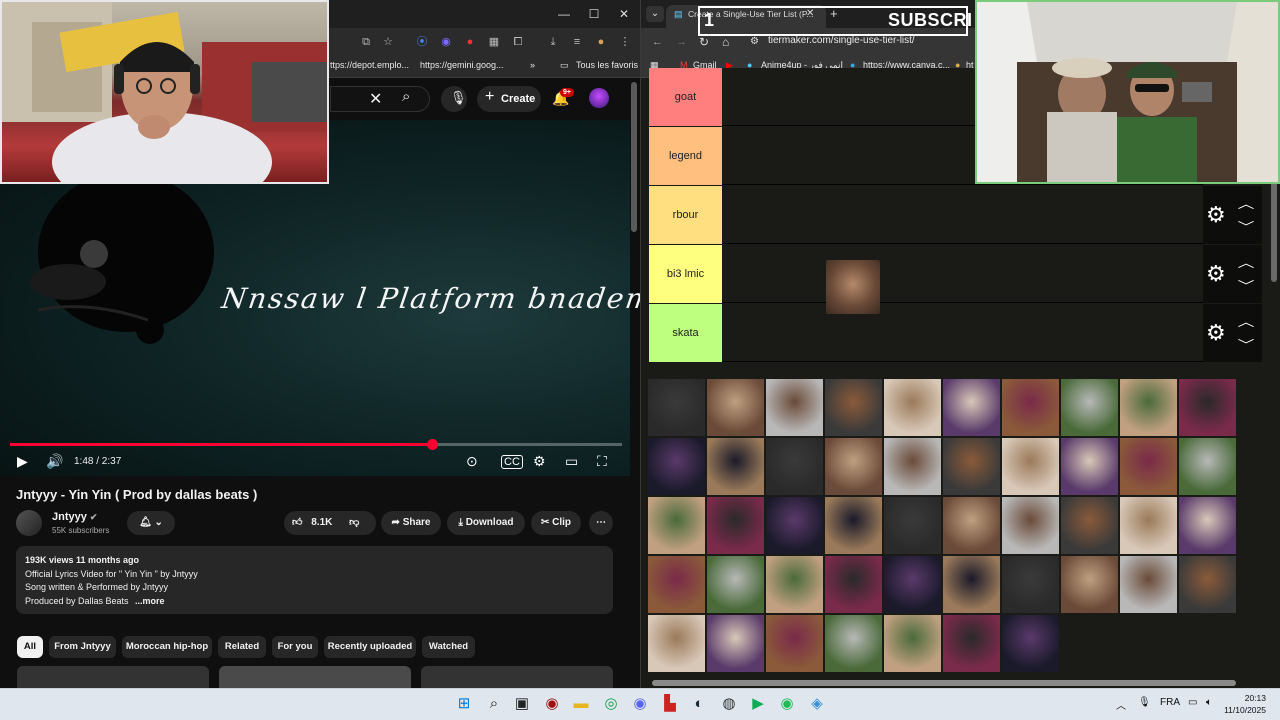  Describe the element at coordinates (518, 42) in the screenshot. I see `extensions-puzzle-icon: ⧠` at that location.